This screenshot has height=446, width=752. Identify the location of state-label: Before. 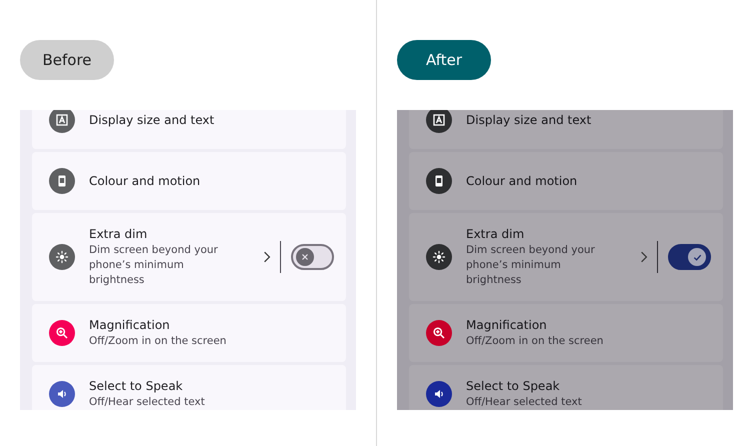
(67, 60).